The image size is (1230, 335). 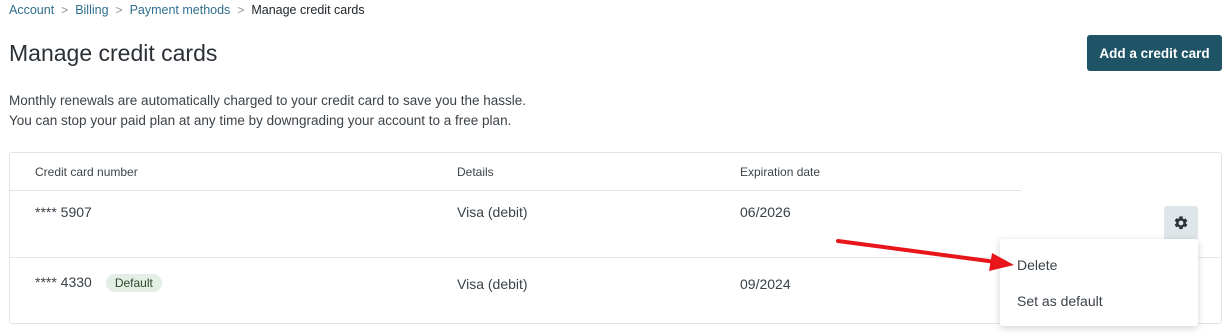 What do you see at coordinates (765, 212) in the screenshot?
I see `card-expiration: 06/2026` at bounding box center [765, 212].